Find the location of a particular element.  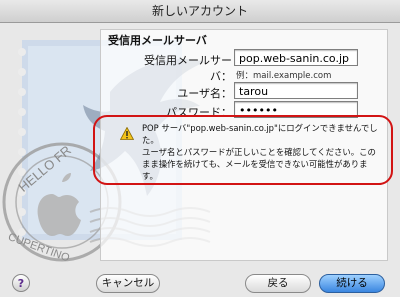

server-hint: 例：mail.example.com is located at coordinates (284, 76).